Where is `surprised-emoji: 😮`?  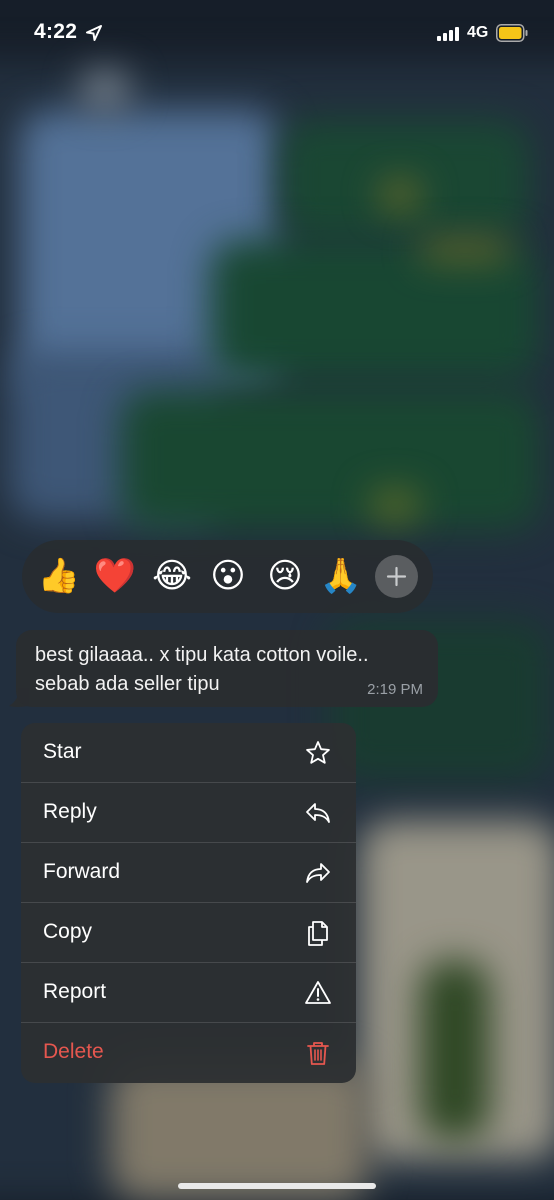
surprised-emoji: 😮 is located at coordinates (228, 576).